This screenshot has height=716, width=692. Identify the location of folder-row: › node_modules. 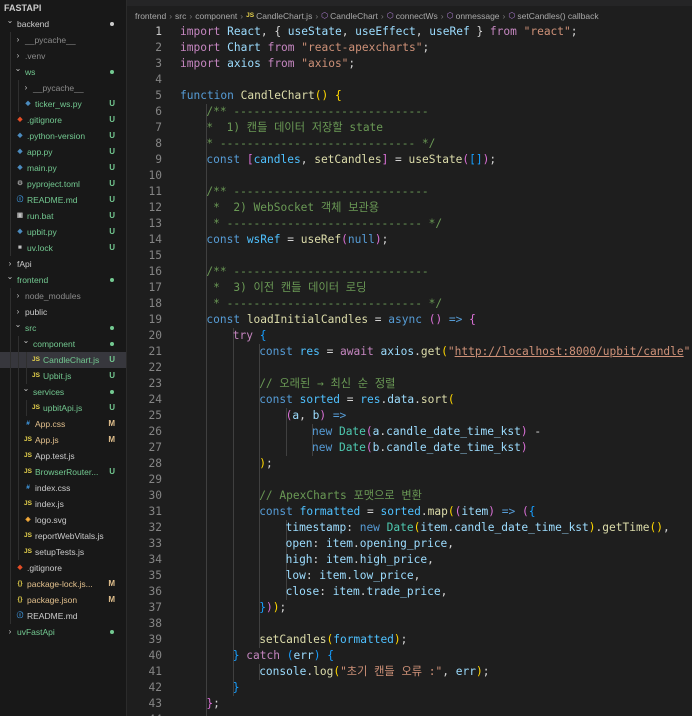
(63, 296).